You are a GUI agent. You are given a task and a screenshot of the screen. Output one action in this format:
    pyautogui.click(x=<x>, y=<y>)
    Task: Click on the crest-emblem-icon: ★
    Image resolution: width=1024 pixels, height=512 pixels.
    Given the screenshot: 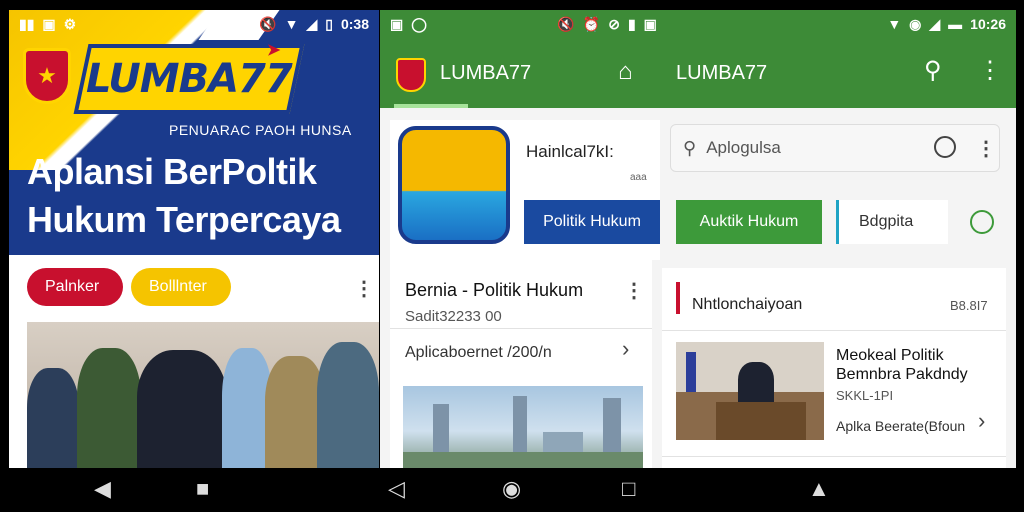 What is the action you would take?
    pyautogui.click(x=47, y=75)
    